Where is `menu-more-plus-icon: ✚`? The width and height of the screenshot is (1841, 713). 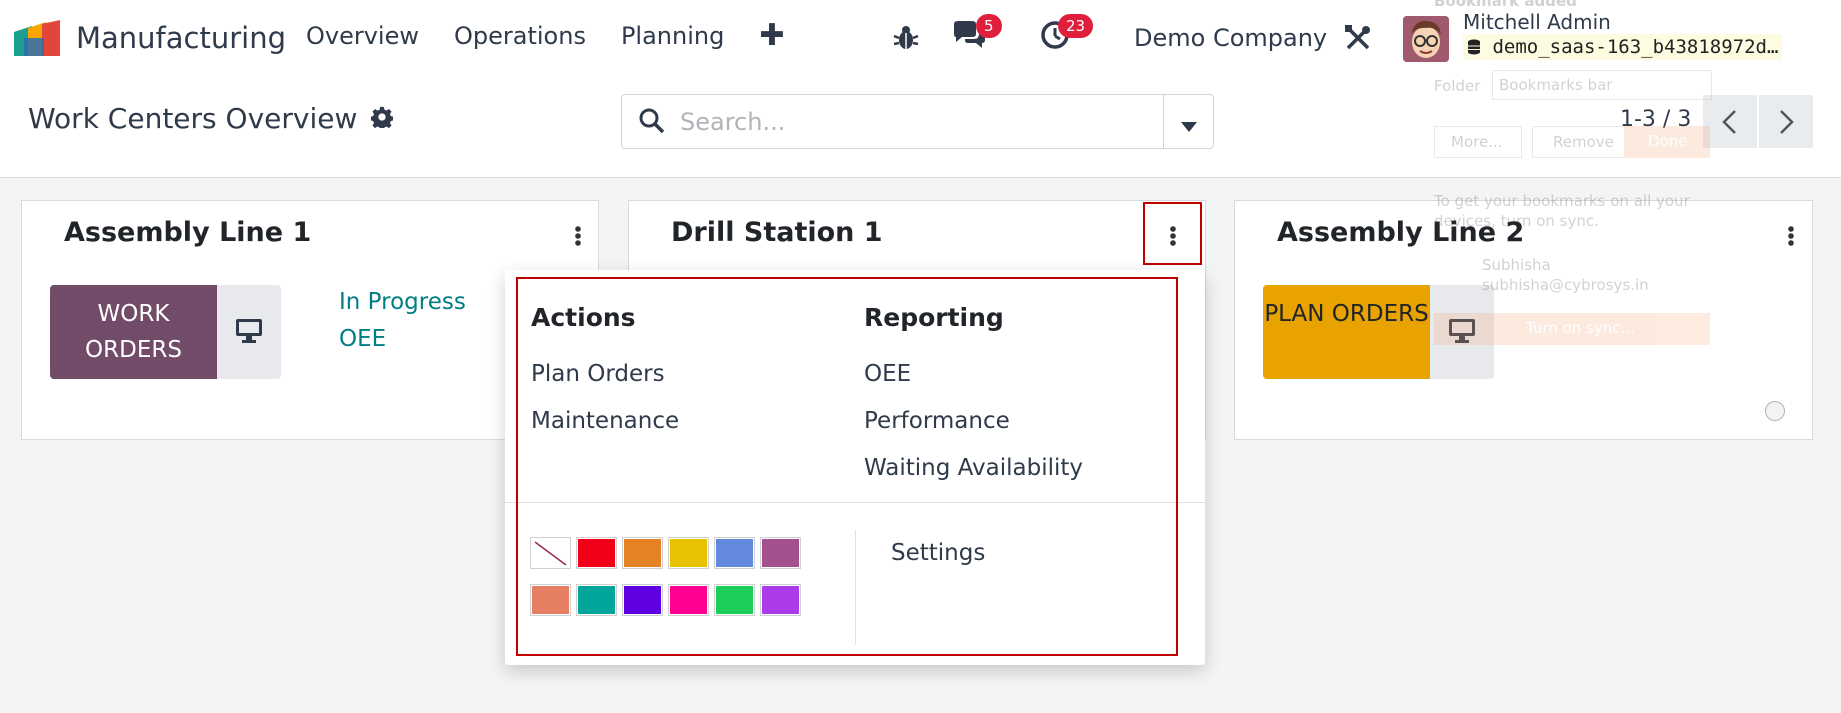 menu-more-plus-icon: ✚ is located at coordinates (771, 36).